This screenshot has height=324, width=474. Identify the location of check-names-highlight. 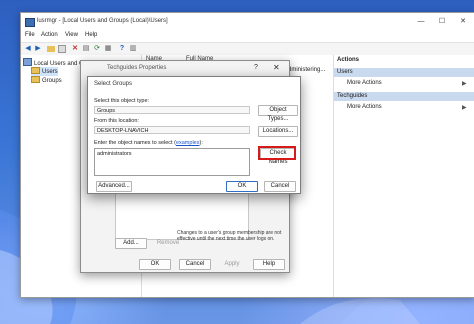
(277, 153).